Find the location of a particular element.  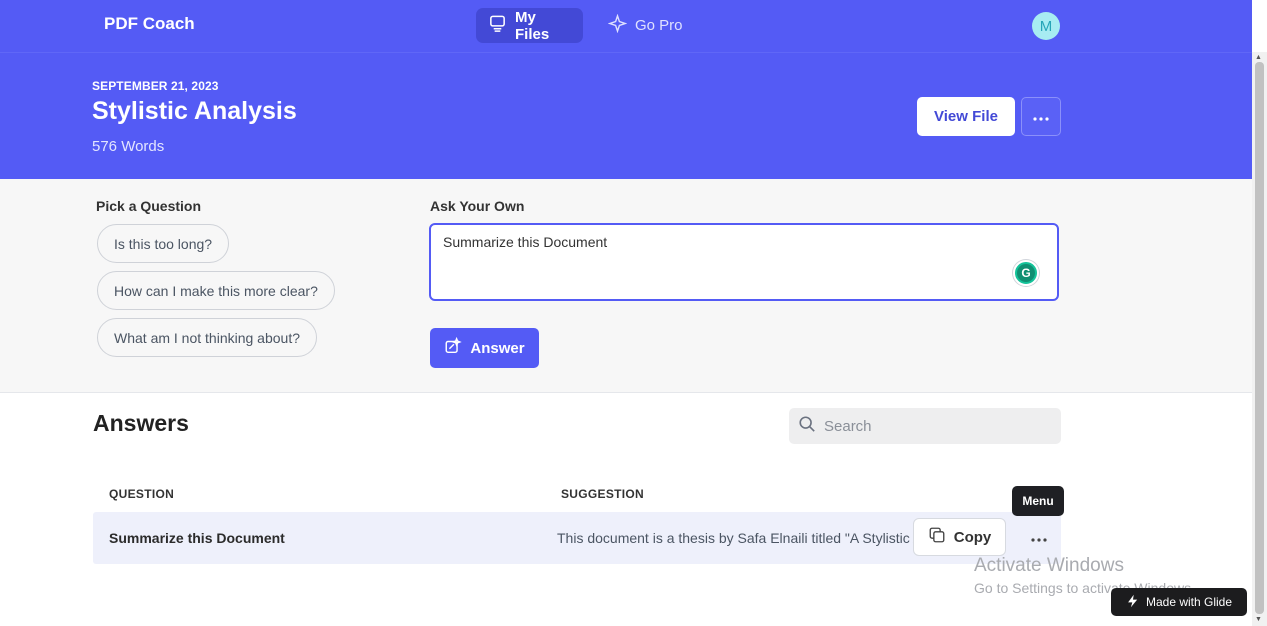

tab-my-files: My Files is located at coordinates (529, 25).